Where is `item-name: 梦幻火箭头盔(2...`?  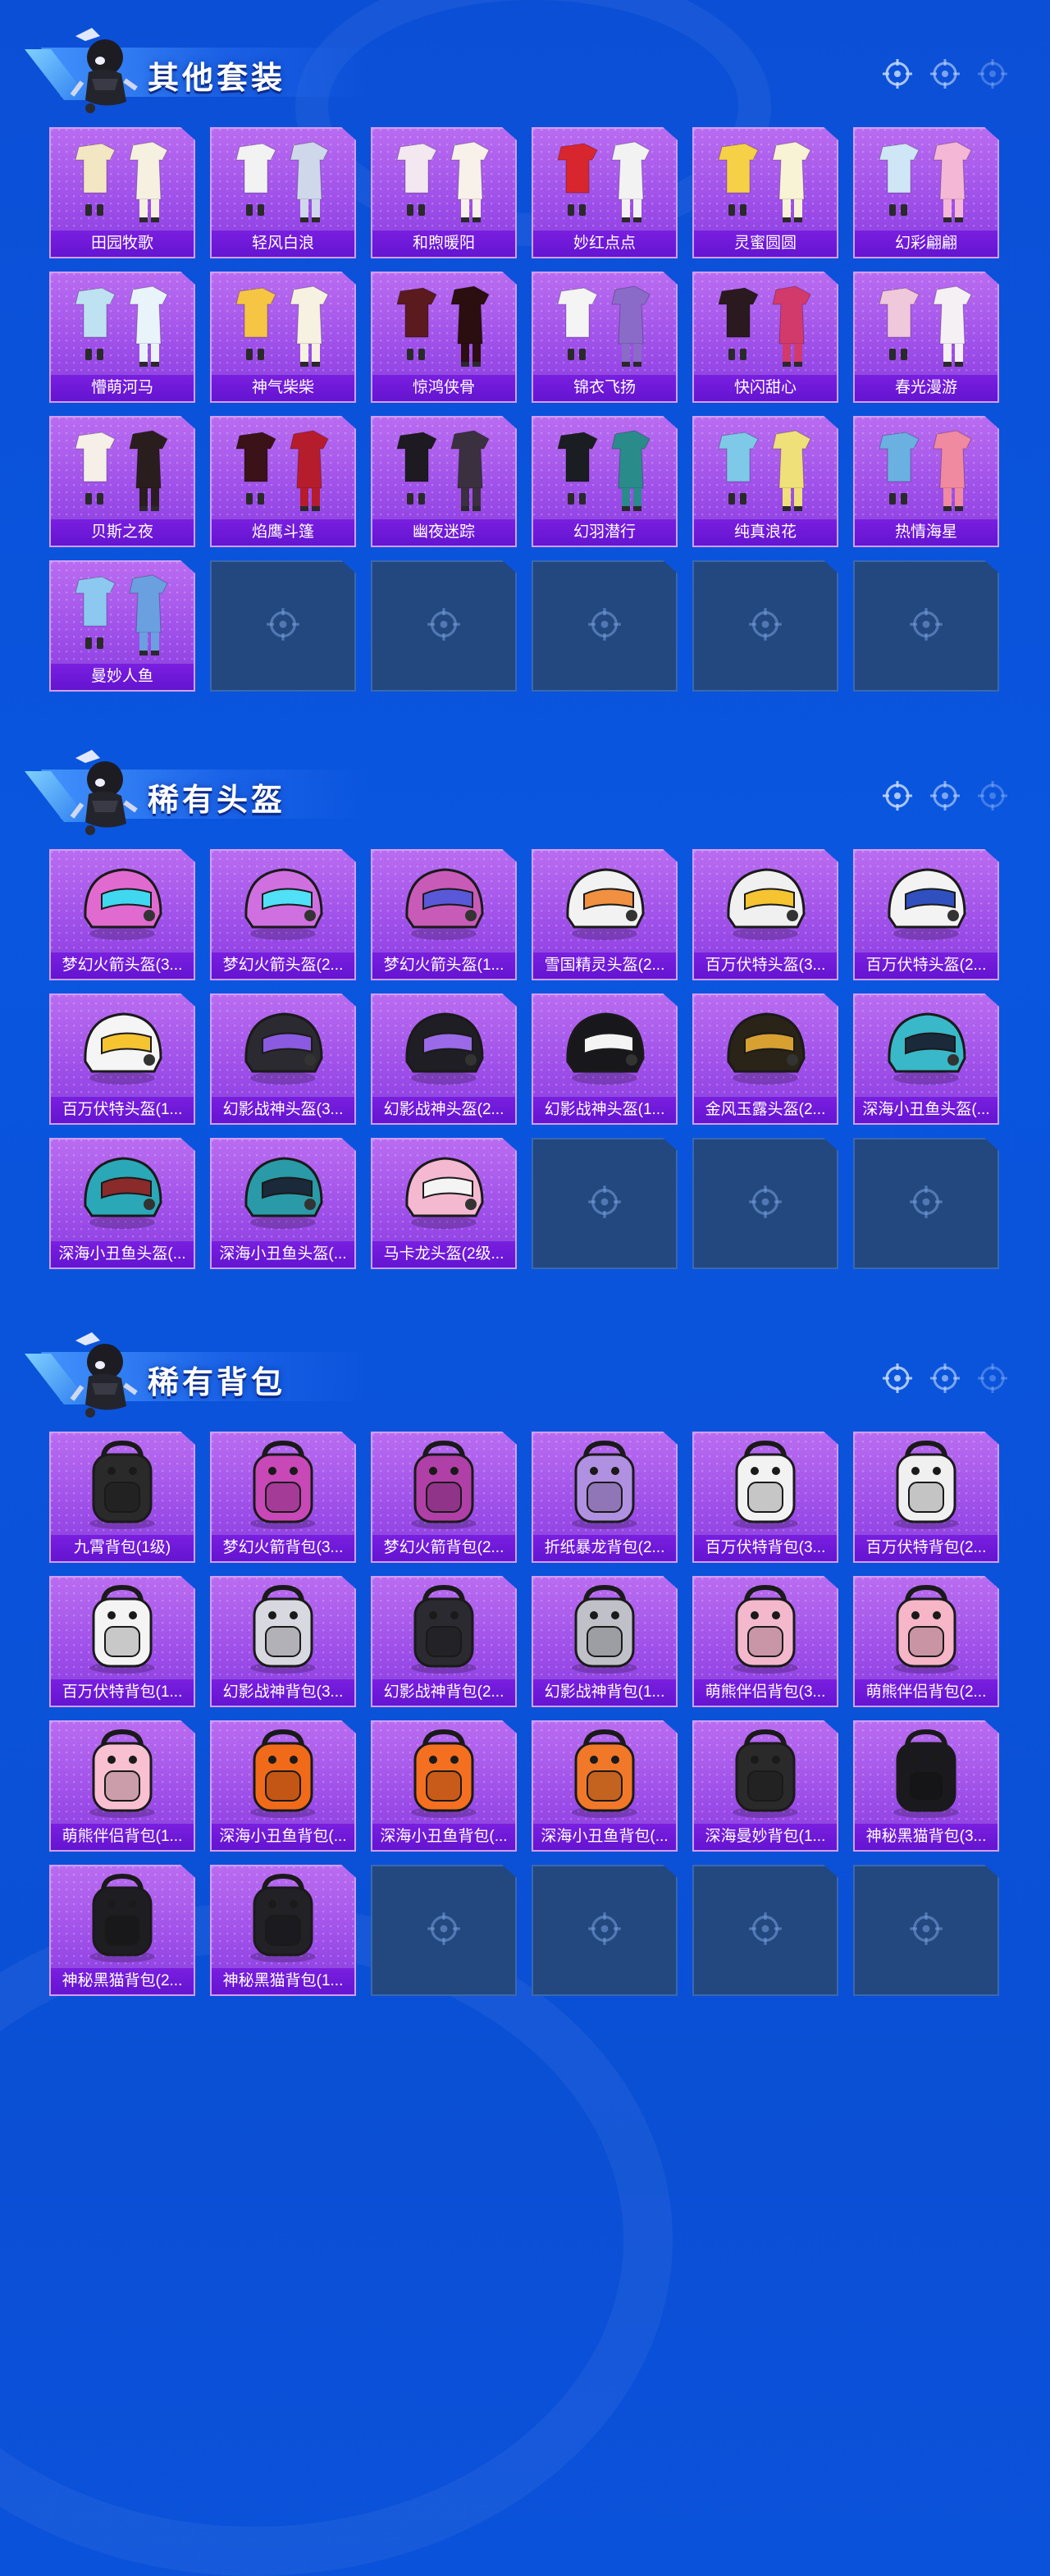
item-name: 梦幻火箭头盔(2... is located at coordinates (283, 965).